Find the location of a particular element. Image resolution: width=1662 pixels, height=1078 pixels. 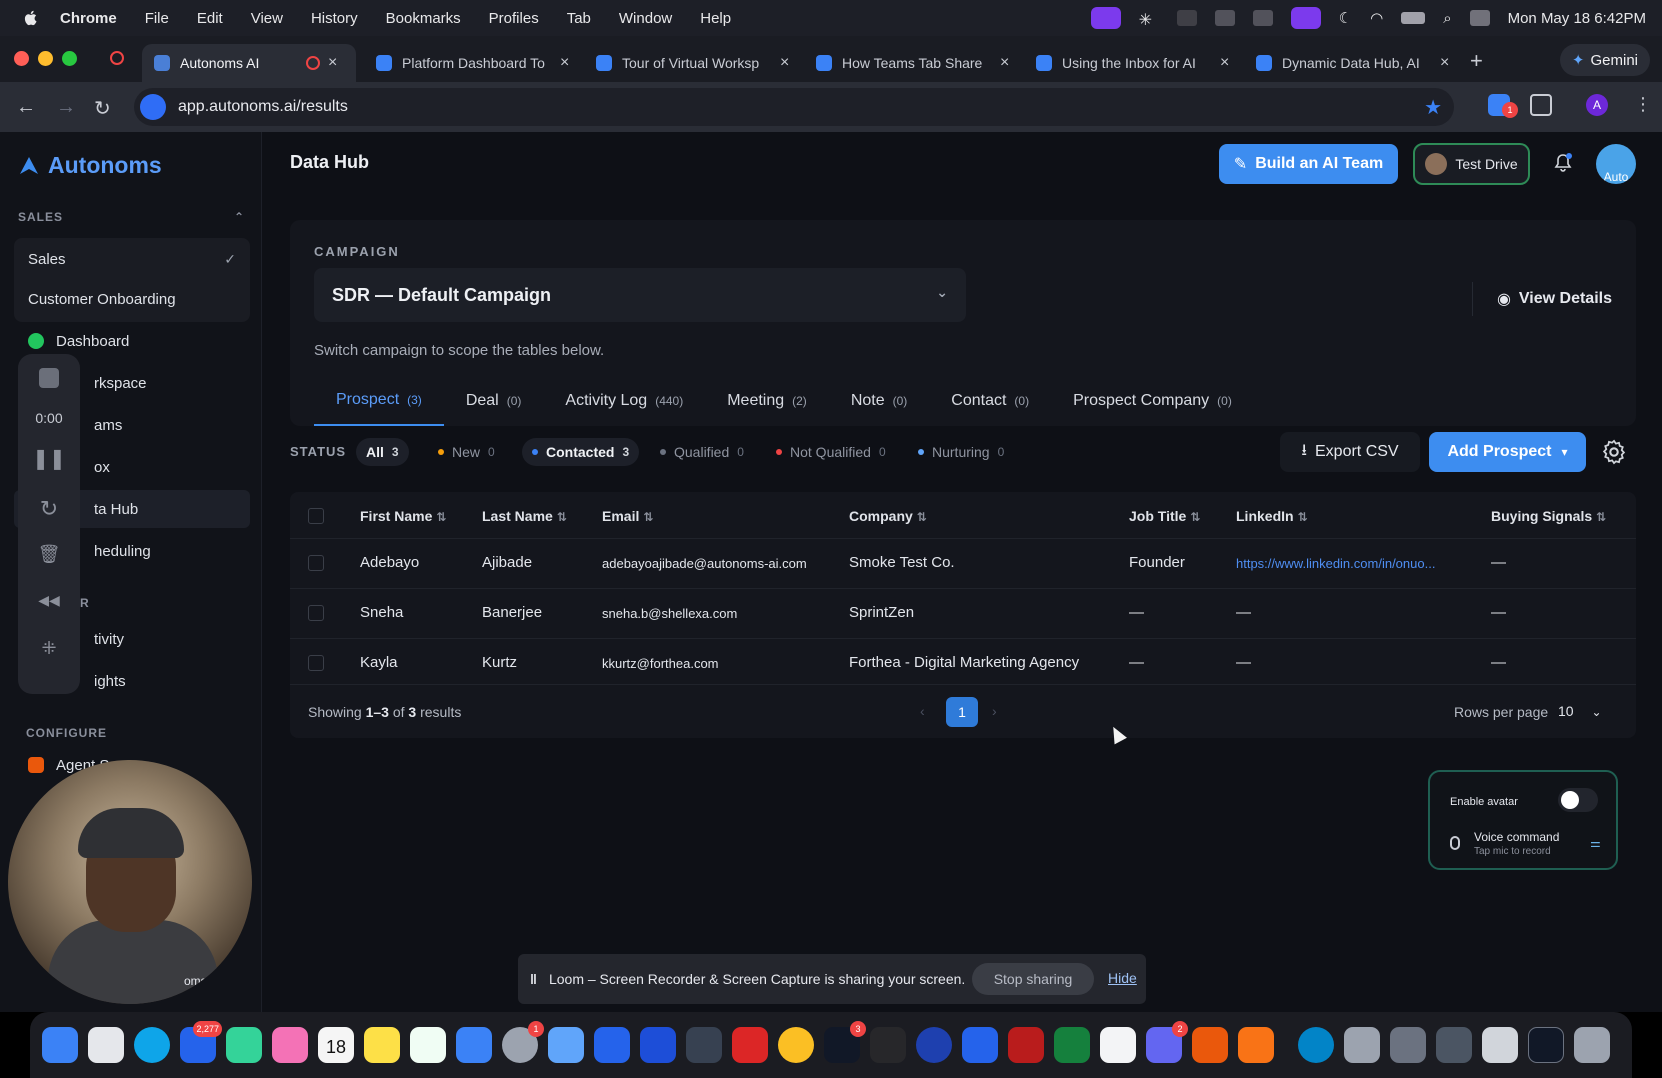

user-avatar: Auto is located at coordinates (1616, 164).